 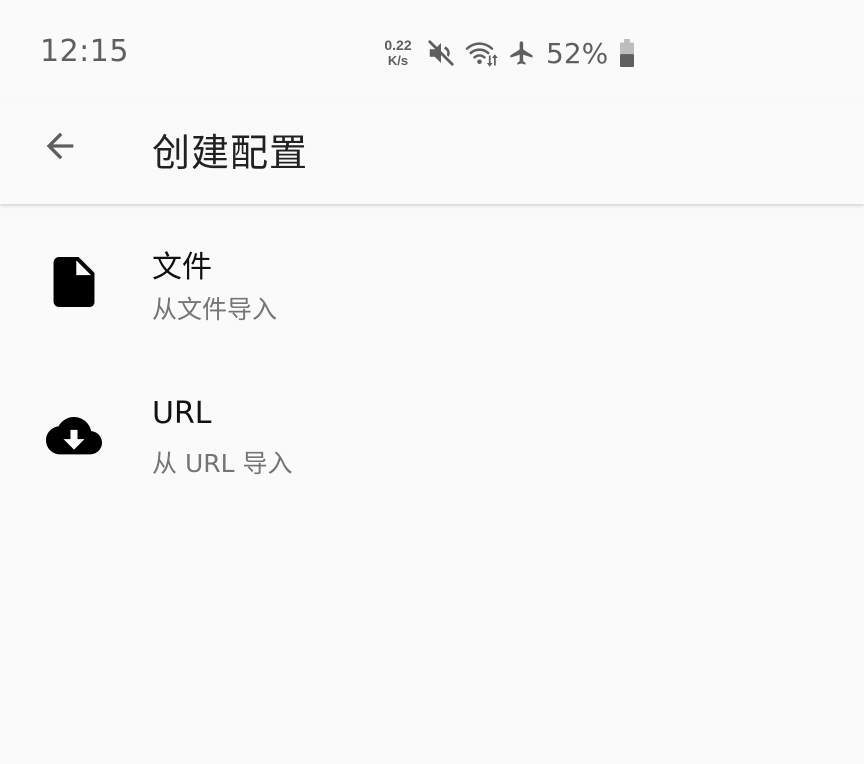 What do you see at coordinates (627, 53) in the screenshot?
I see `battery-icon` at bounding box center [627, 53].